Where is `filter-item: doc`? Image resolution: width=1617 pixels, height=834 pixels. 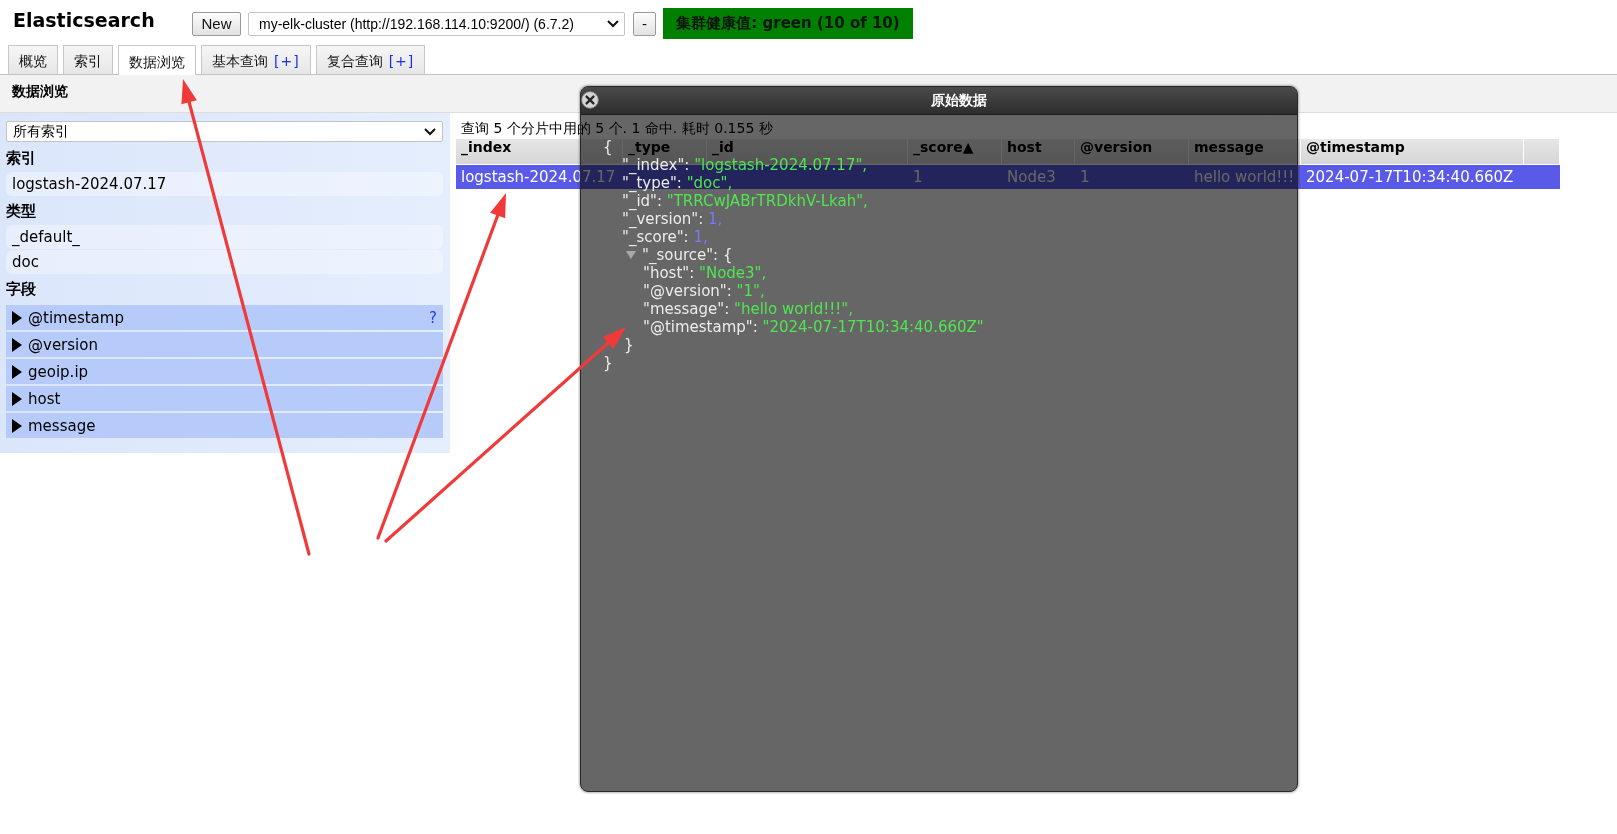
filter-item: doc is located at coordinates (224, 262).